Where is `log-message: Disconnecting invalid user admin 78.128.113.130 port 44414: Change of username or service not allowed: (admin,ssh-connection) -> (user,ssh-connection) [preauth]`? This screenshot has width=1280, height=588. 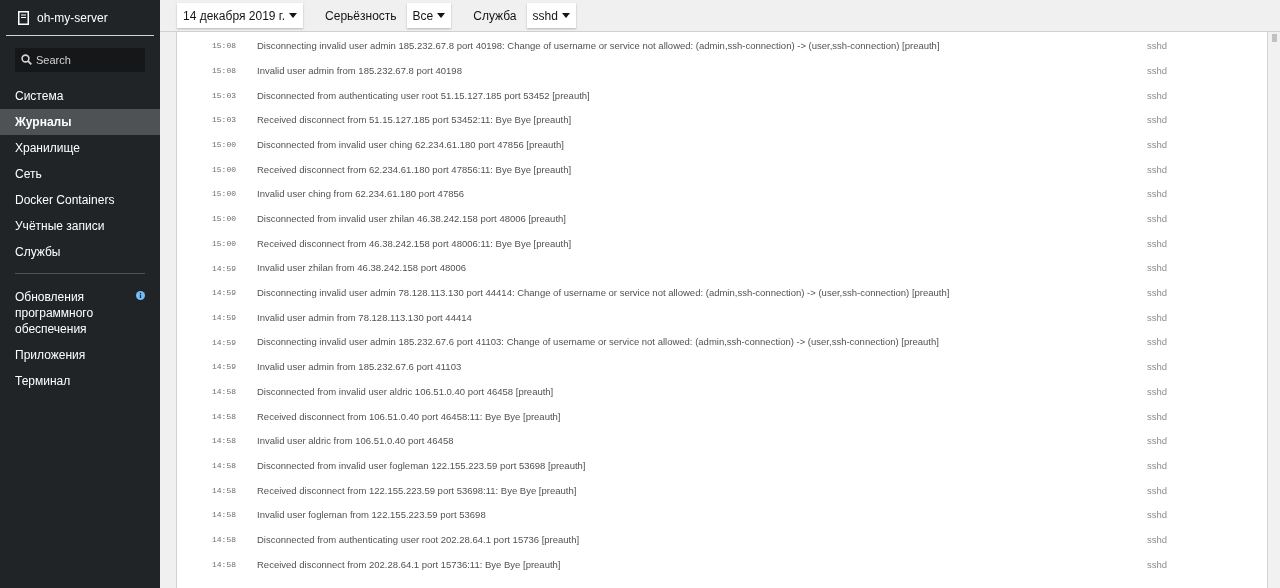
log-message: Disconnecting invalid user admin 78.128.113.130 port 44414: Change of username or service not allowed: (admin,ssh-connection) -> (user,ssh-connection) [preauth] is located at coordinates (604, 293).